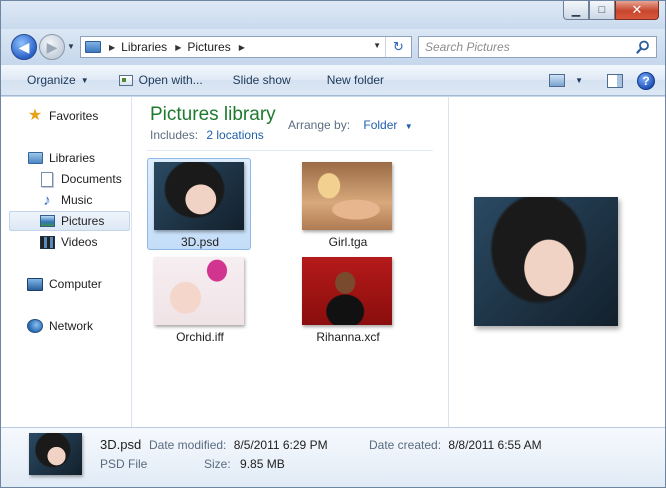 The image size is (666, 488). I want to click on search-placeholder: Search Pictures, so click(467, 47).